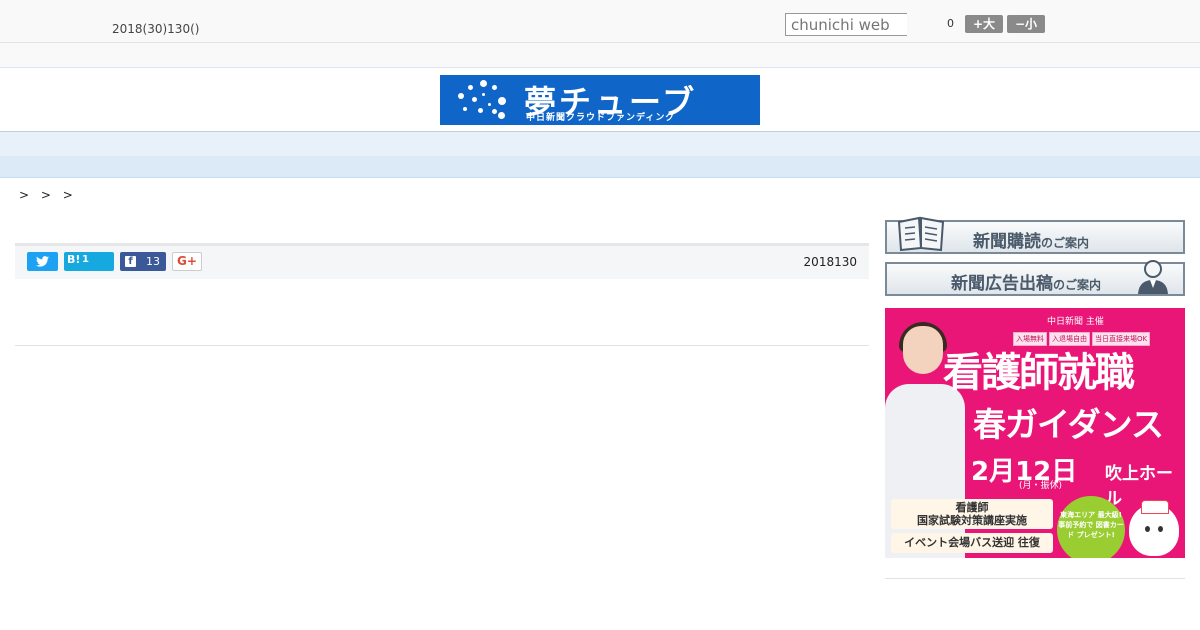  Describe the element at coordinates (1155, 507) in the screenshot. I see `mascot-cap` at that location.